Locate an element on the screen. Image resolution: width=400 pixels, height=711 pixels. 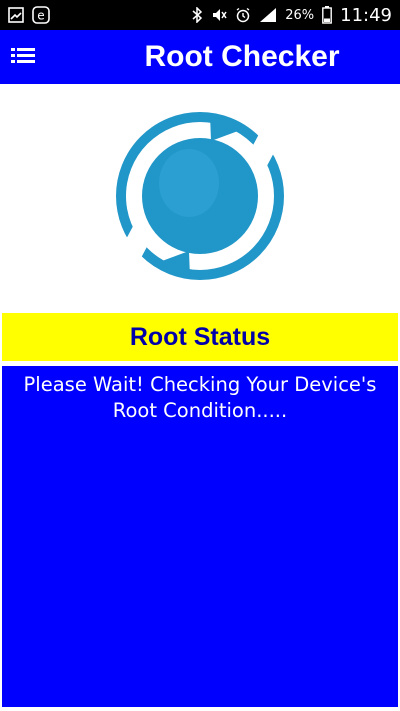
signal-icon is located at coordinates (268, 15).